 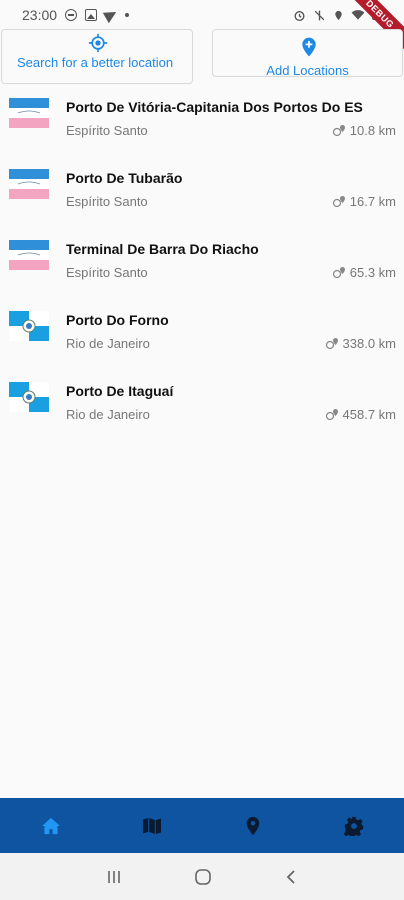 I want to click on bottom-navigation-bar, so click(x=202, y=825).